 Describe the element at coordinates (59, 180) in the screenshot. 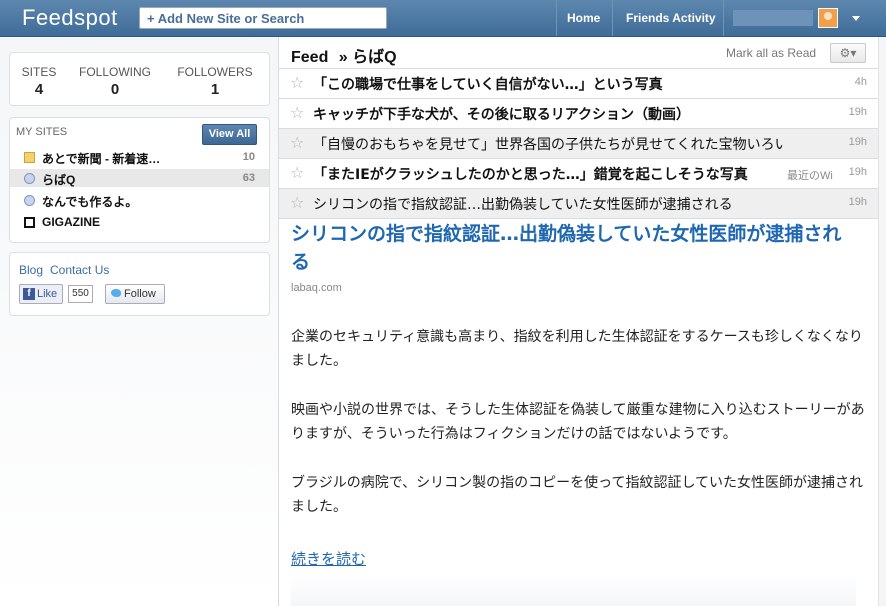

I see `site-name: らばQ` at that location.